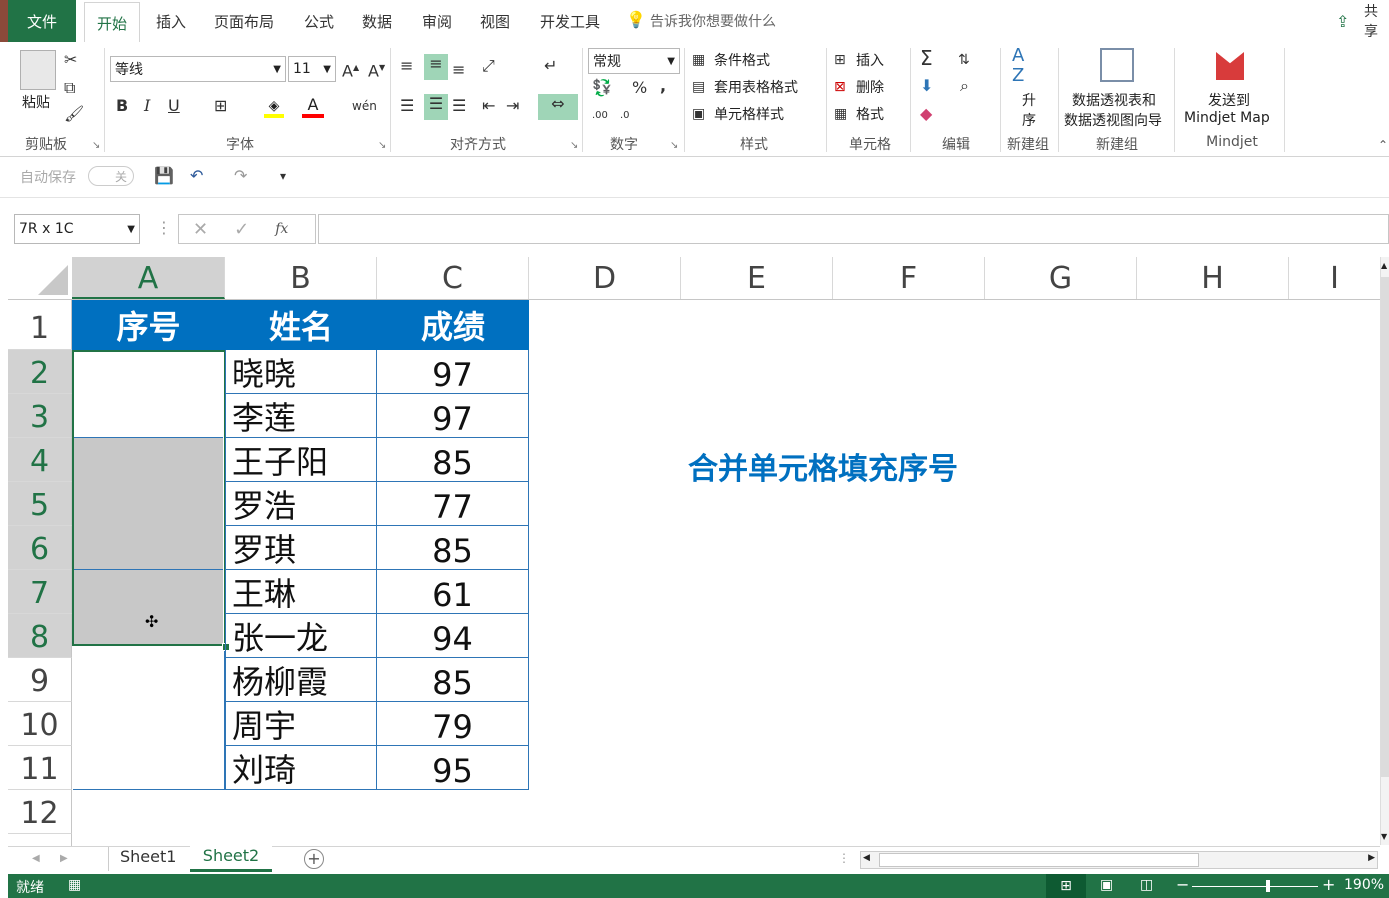 Image resolution: width=1389 pixels, height=898 pixels. What do you see at coordinates (453, 768) in the screenshot?
I see `score-cell: 95` at bounding box center [453, 768].